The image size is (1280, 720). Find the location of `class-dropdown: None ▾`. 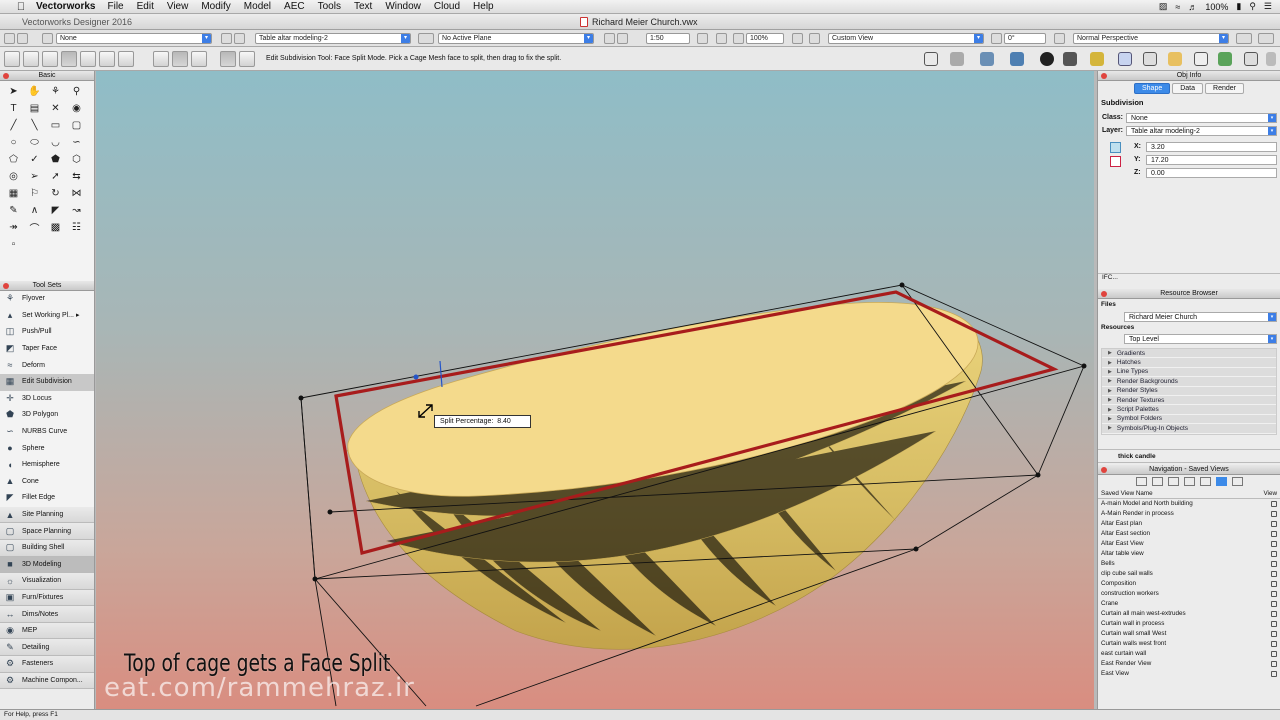

class-dropdown: None ▾ is located at coordinates (1201, 117).